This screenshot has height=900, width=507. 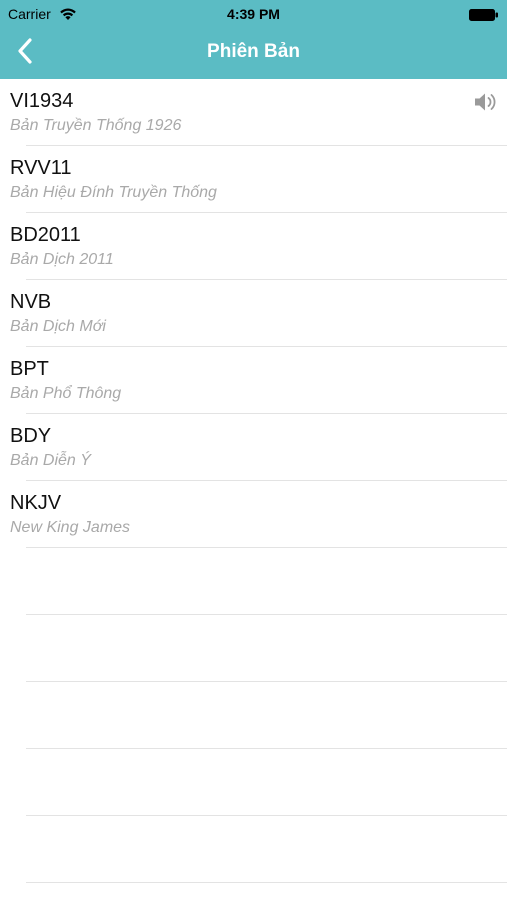 I want to click on page-title: Phiên Bản, so click(x=253, y=51).